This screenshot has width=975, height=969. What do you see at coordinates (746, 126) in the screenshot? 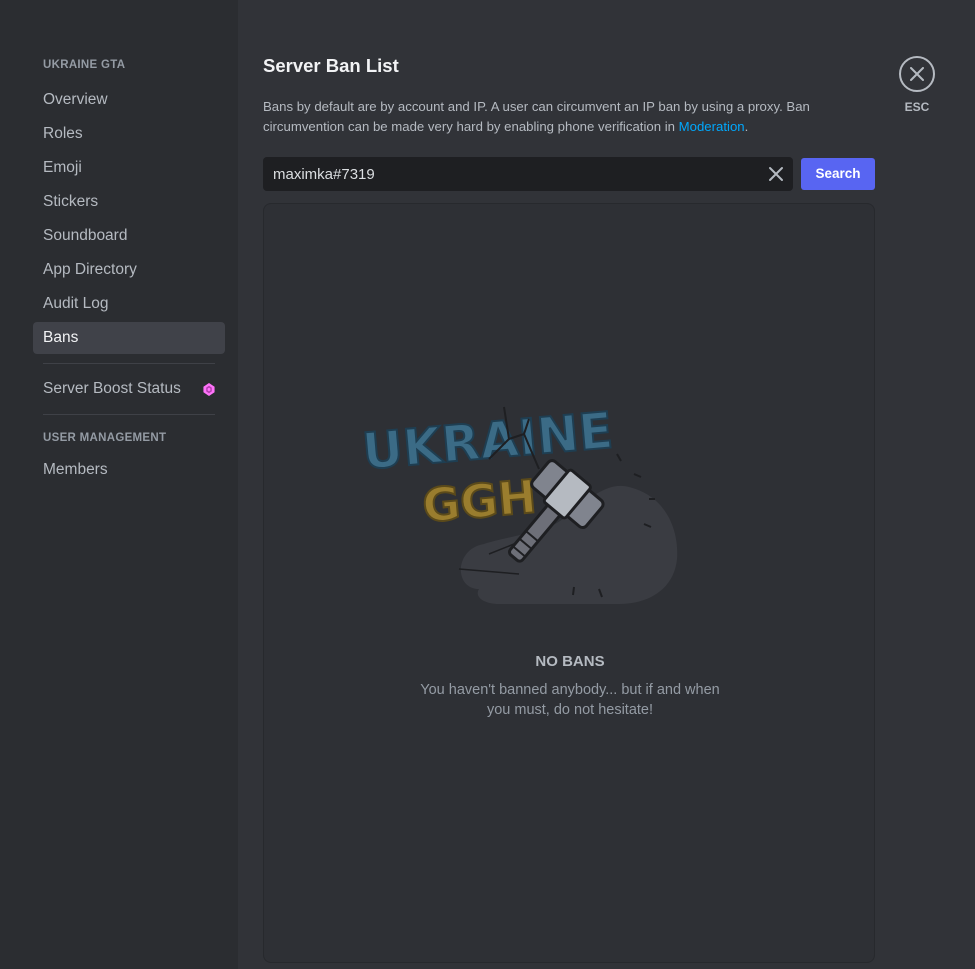
I see `description-suffix: .` at bounding box center [746, 126].